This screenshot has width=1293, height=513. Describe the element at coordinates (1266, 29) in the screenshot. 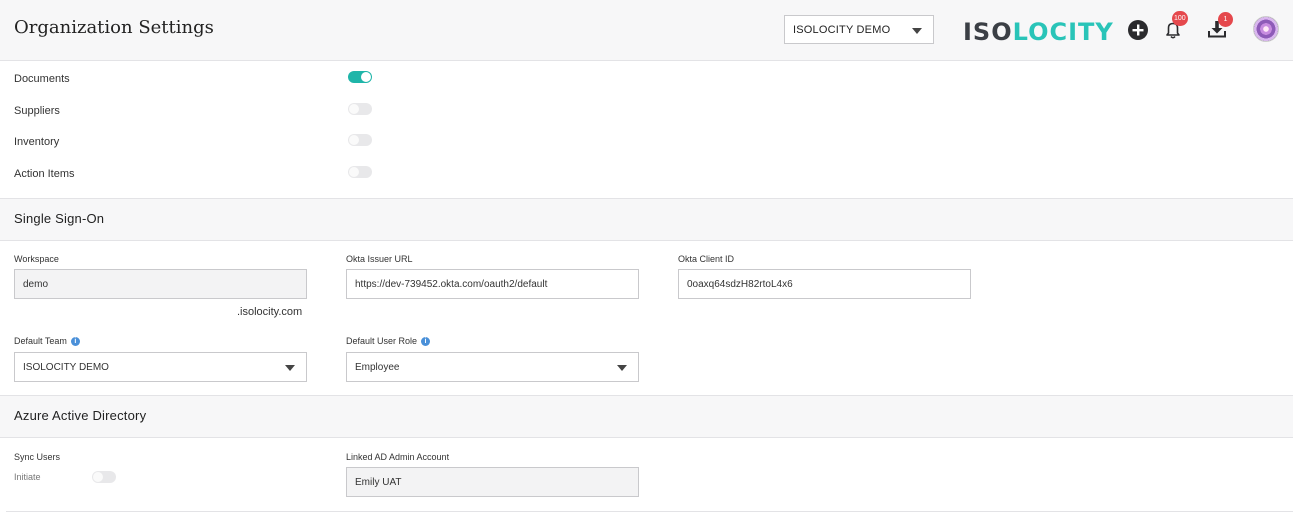

I see `avatar` at that location.